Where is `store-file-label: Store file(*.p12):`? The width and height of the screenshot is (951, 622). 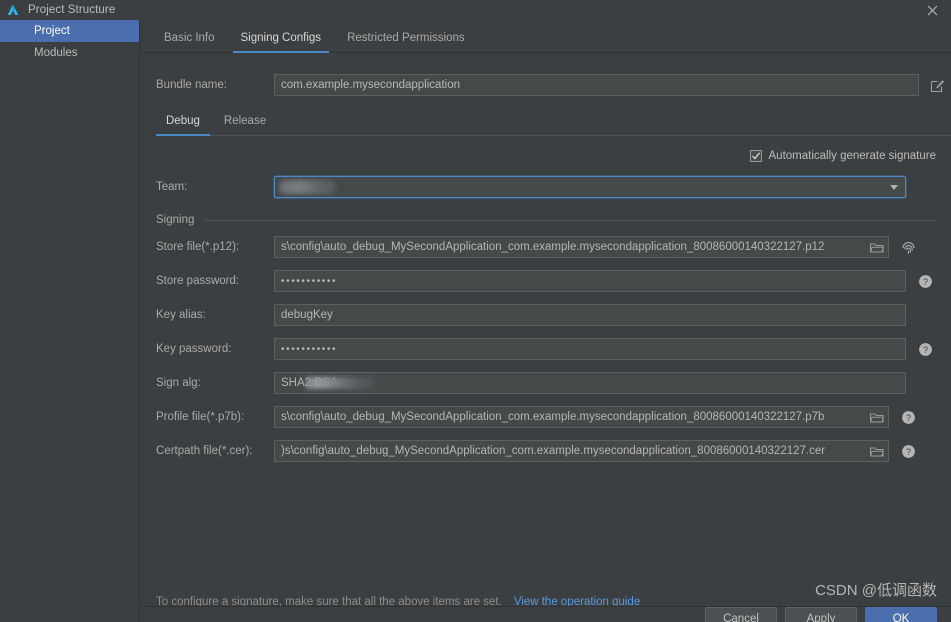
store-file-label: Store file(*.p12): is located at coordinates (198, 247).